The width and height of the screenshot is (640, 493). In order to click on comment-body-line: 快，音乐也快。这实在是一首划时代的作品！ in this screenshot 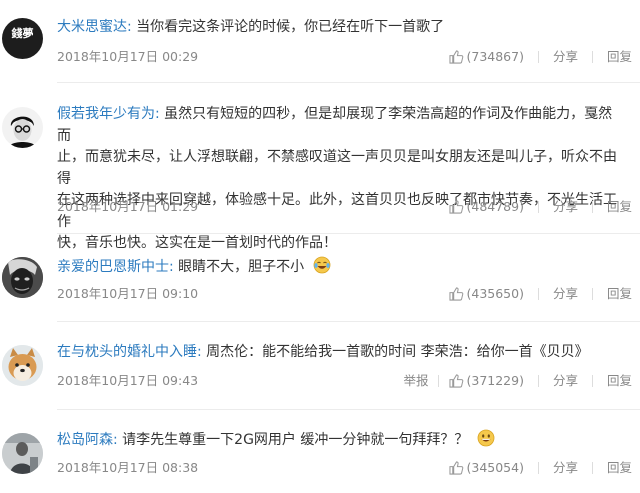, I will do `click(197, 243)`.